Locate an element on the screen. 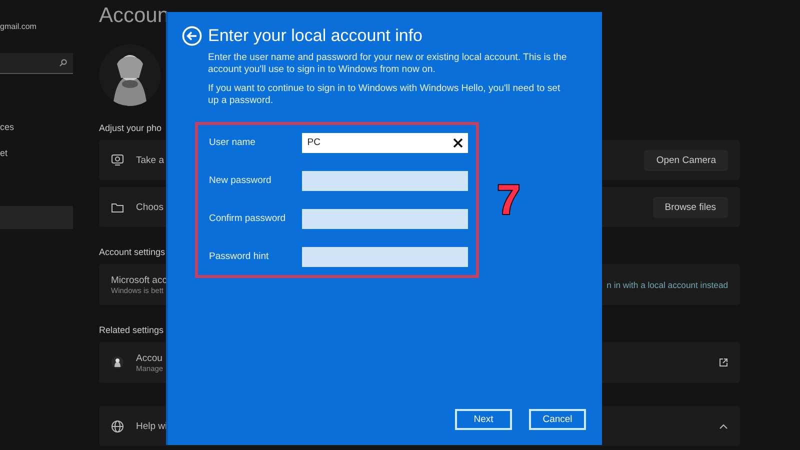  search-field is located at coordinates (36, 63).